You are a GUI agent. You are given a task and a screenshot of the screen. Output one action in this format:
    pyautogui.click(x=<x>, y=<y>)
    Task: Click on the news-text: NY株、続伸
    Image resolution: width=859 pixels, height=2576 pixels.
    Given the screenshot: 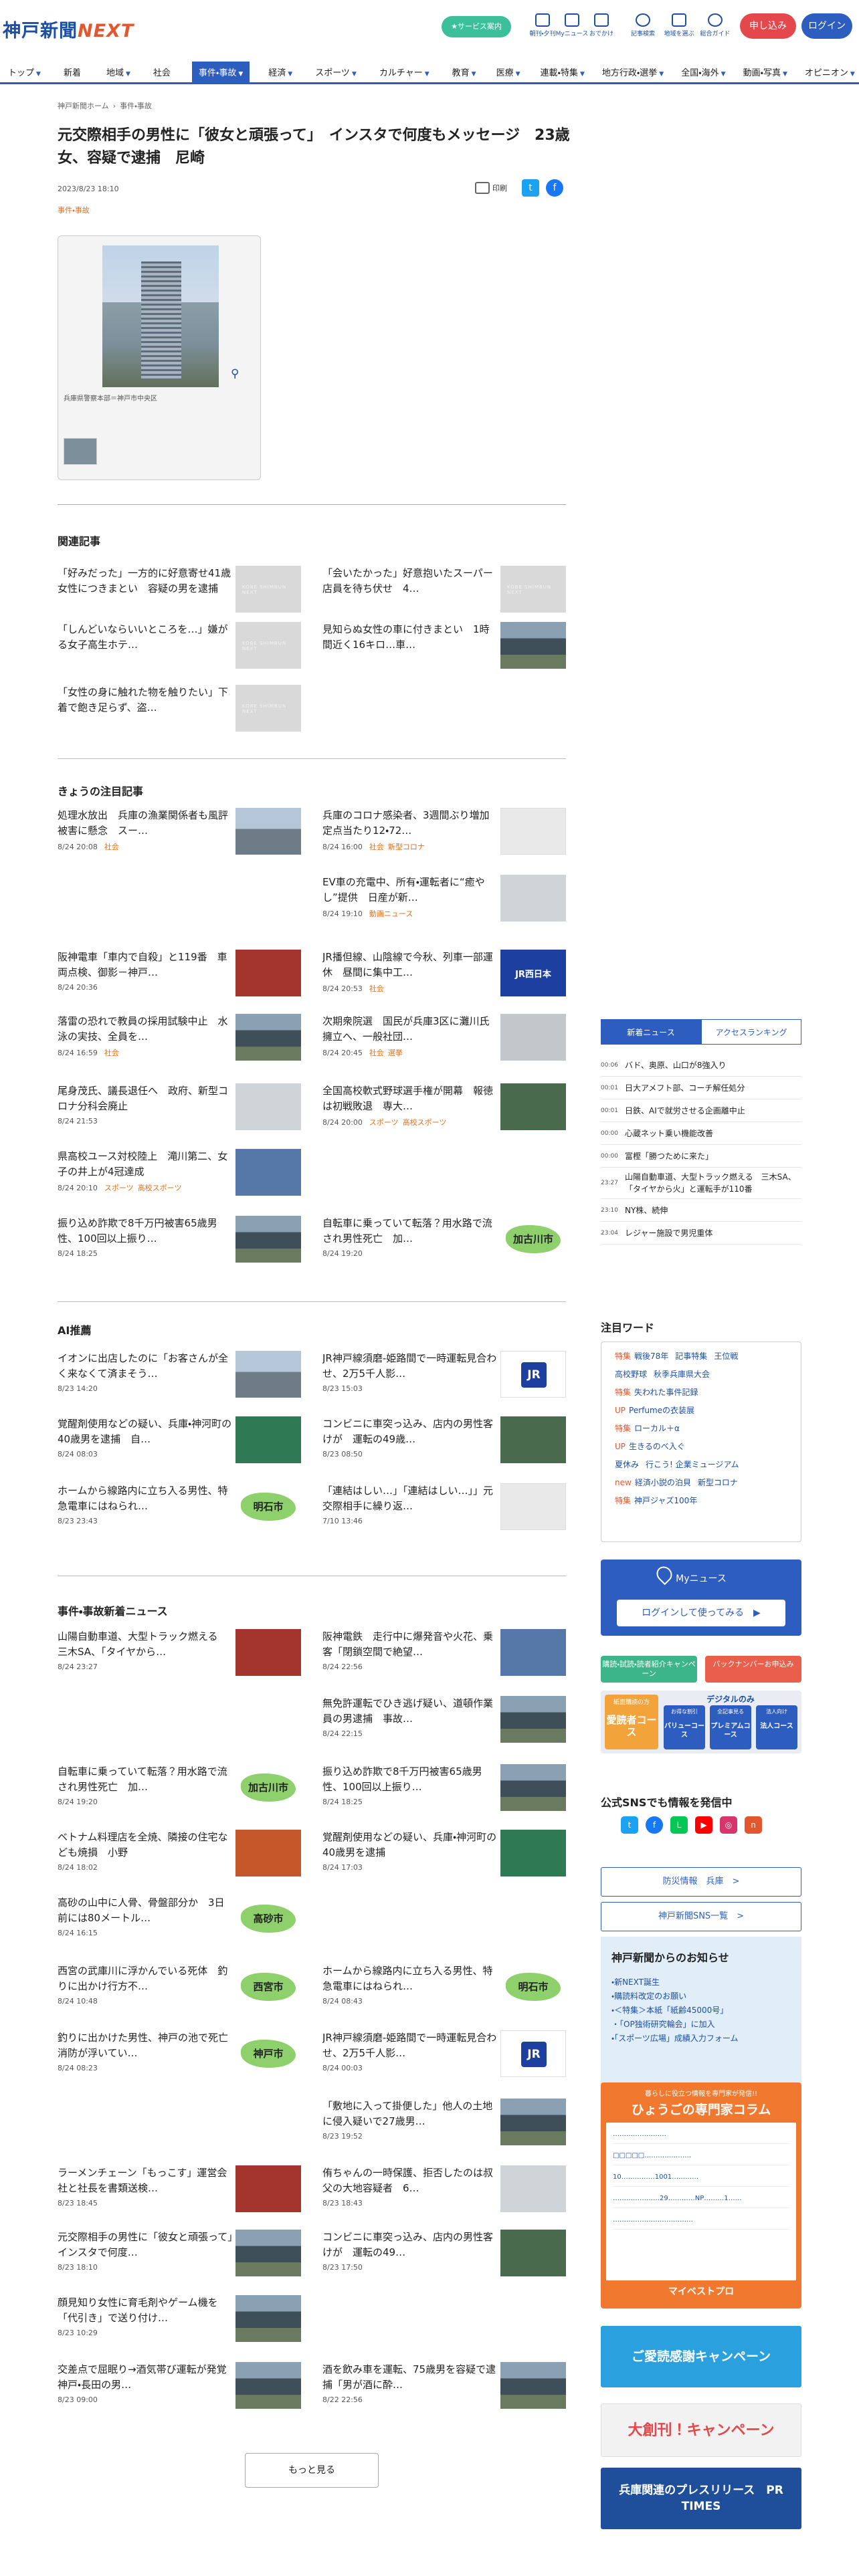 What is the action you would take?
    pyautogui.click(x=646, y=1210)
    